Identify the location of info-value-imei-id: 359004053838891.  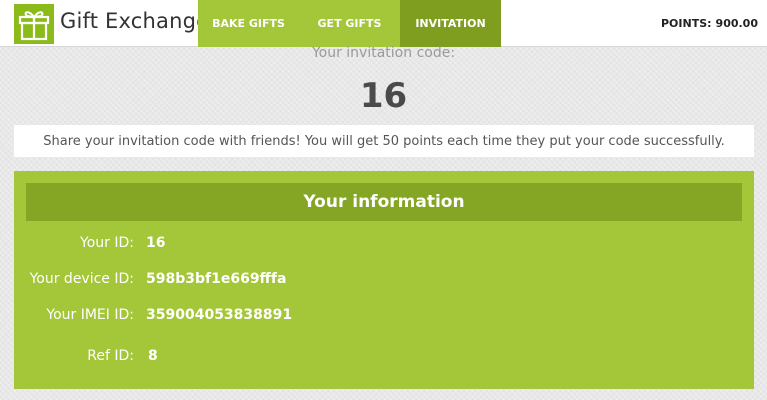
(219, 315).